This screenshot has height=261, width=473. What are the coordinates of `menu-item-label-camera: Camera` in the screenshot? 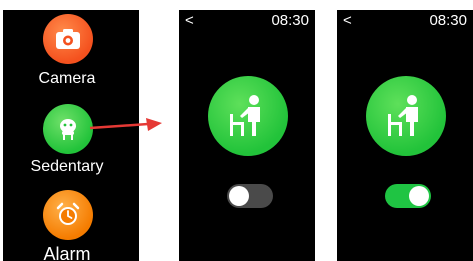 It's located at (67, 78).